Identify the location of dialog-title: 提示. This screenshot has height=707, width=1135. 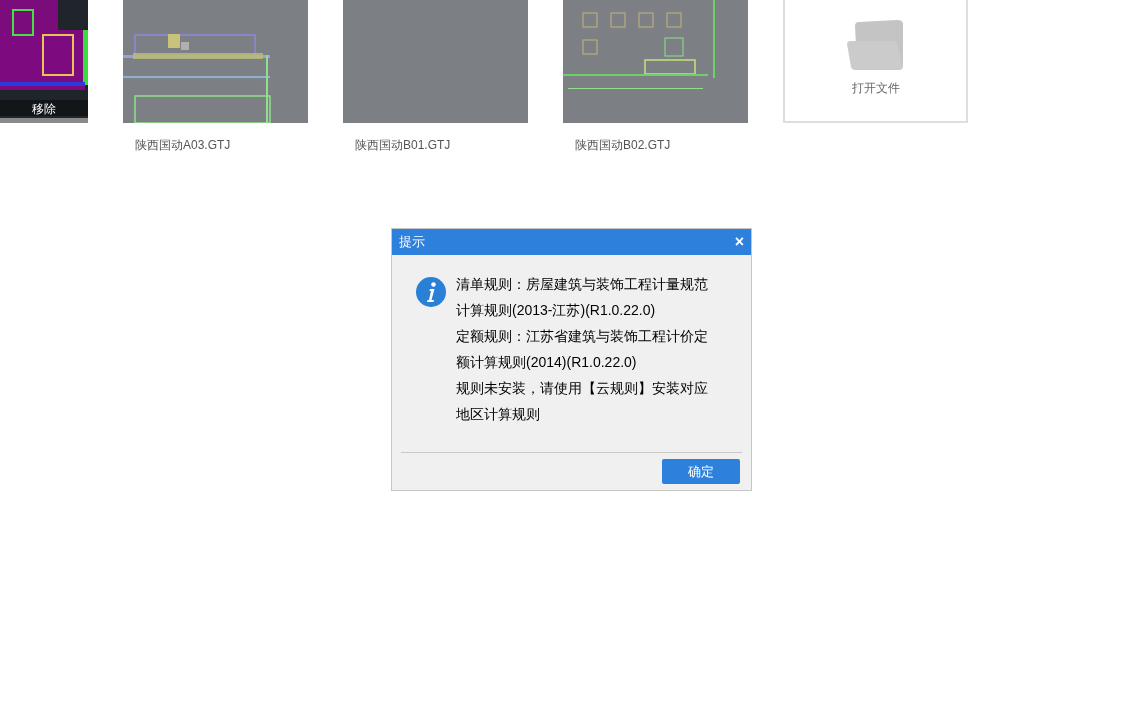
(412, 242).